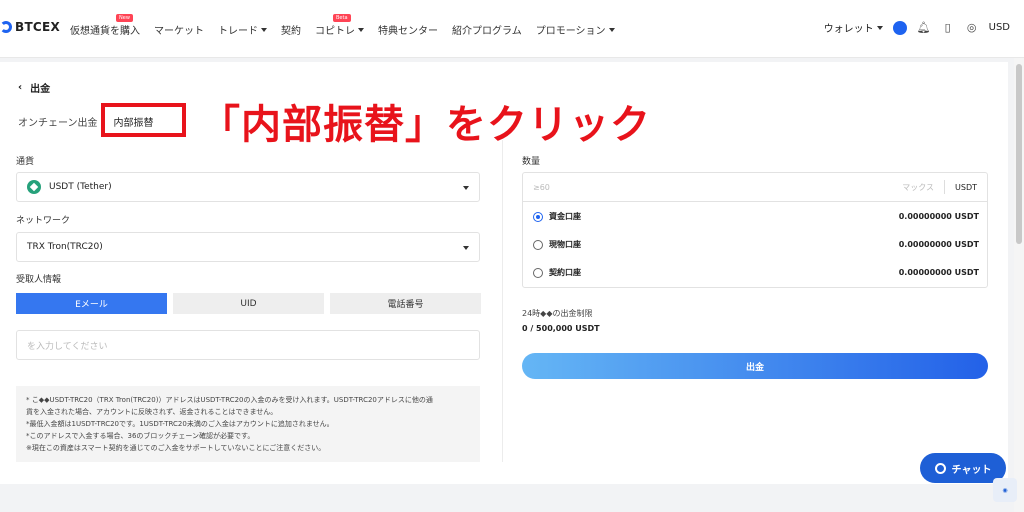  What do you see at coordinates (538, 216) in the screenshot?
I see `radio-selected` at bounding box center [538, 216].